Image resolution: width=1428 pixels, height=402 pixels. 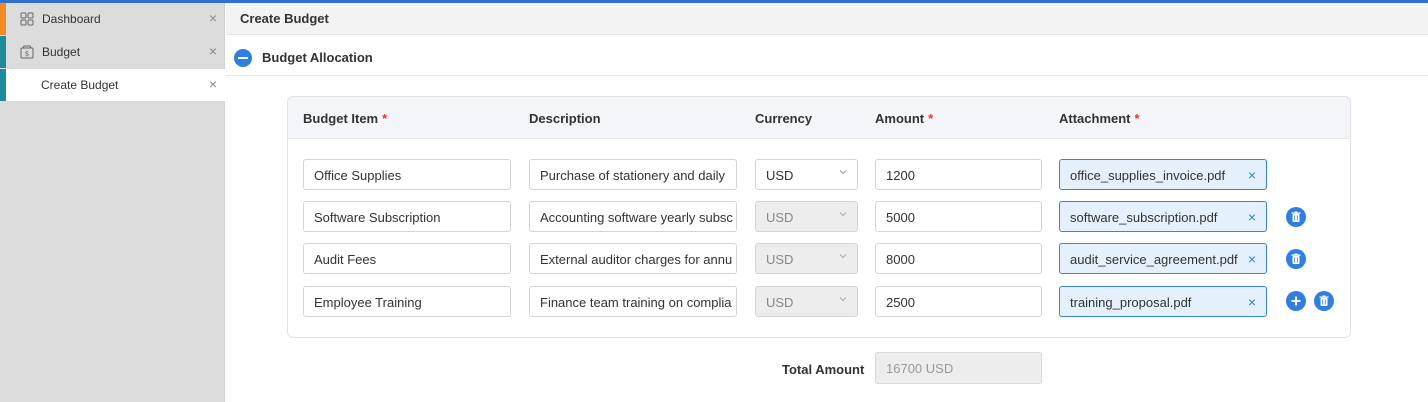 I want to click on wallet-icon: $, so click(x=27, y=52).